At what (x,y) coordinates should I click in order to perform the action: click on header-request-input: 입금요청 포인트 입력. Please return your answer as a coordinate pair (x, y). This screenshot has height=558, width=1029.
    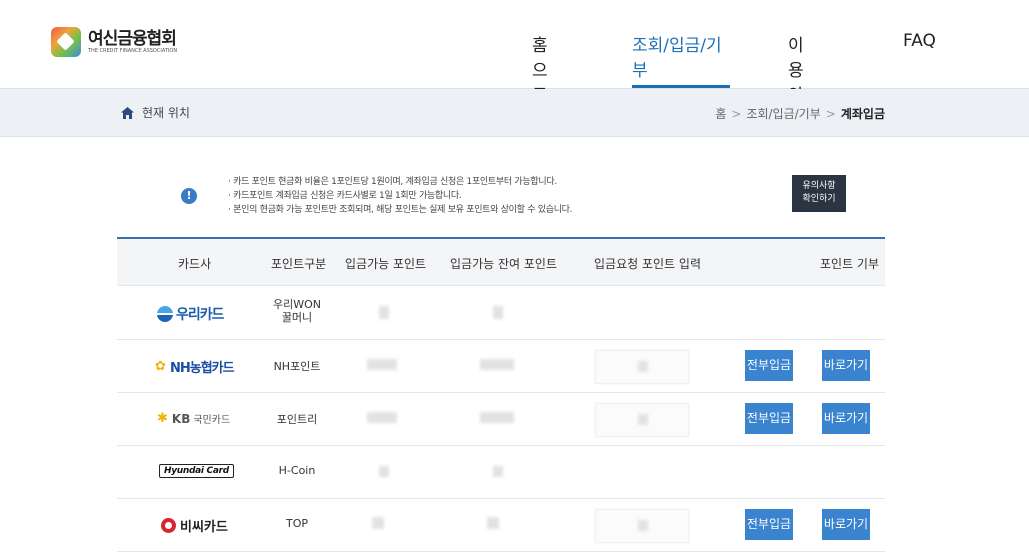
    Looking at the image, I should click on (647, 264).